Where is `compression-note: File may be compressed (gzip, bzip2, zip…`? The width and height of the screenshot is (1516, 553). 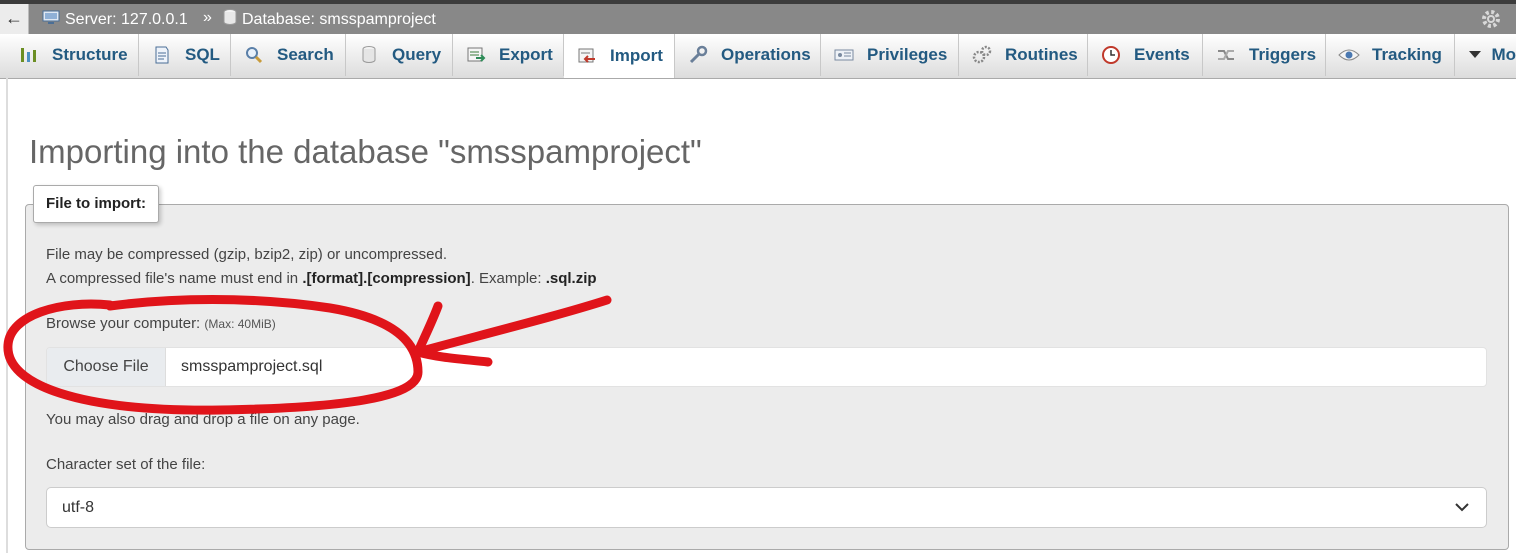 compression-note: File may be compressed (gzip, bzip2, zip… is located at coordinates (247, 254).